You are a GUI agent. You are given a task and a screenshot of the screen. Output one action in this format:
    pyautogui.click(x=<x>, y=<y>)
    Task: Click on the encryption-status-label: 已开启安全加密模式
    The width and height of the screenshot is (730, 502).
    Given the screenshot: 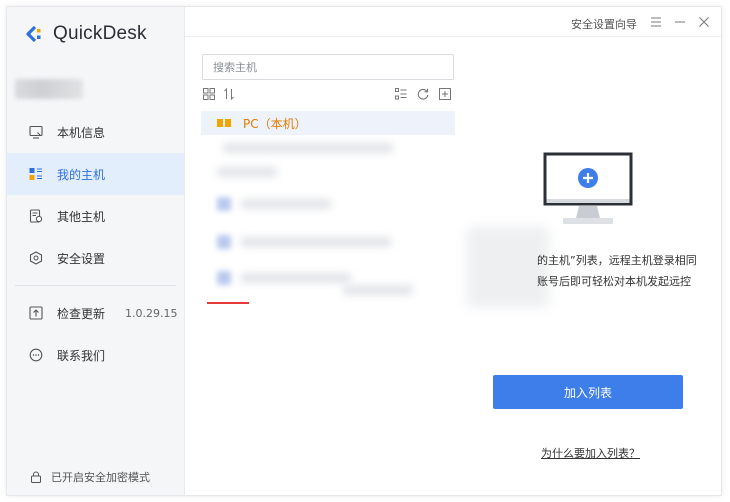 What is the action you would take?
    pyautogui.click(x=100, y=477)
    